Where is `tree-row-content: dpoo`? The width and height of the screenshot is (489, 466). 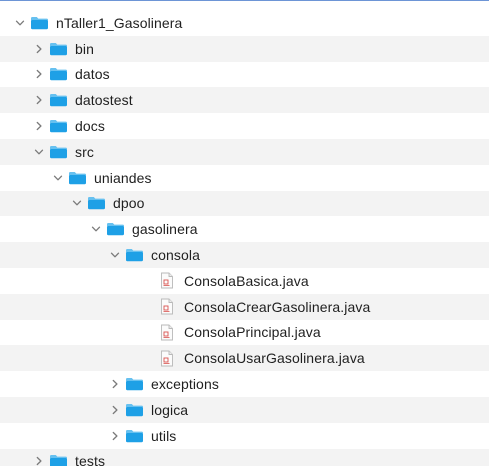 tree-row-content: dpoo is located at coordinates (108, 204).